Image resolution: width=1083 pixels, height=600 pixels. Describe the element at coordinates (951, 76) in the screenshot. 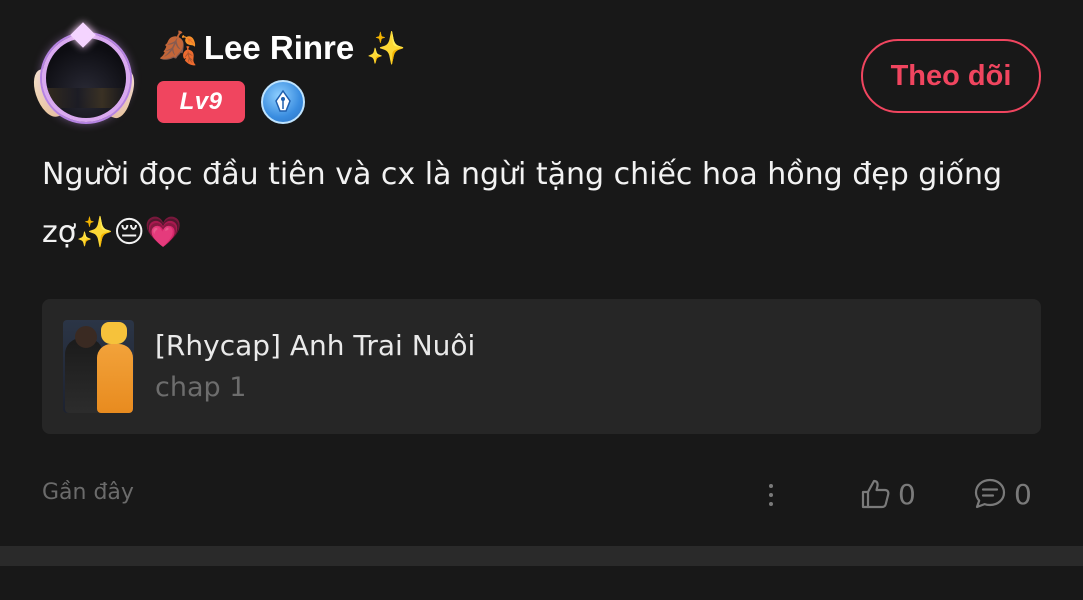

I see `follow-button: Theo dõi` at that location.